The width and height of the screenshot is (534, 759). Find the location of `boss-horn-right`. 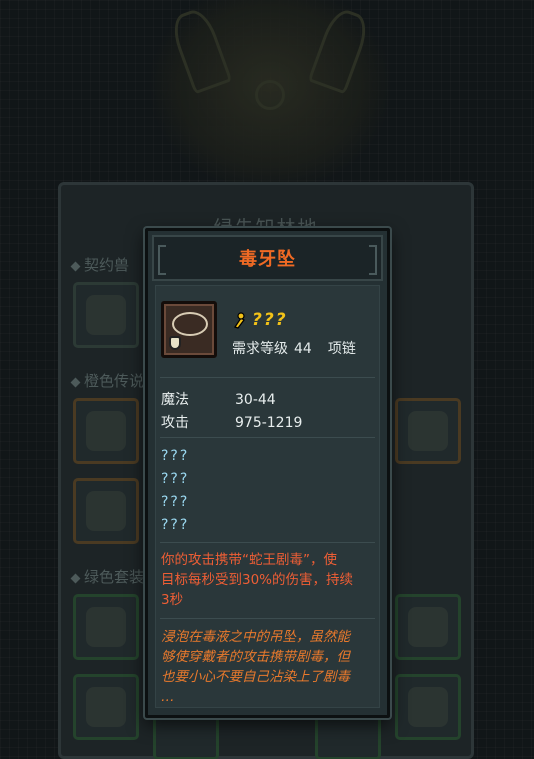

boss-horn-right is located at coordinates (340, 50).